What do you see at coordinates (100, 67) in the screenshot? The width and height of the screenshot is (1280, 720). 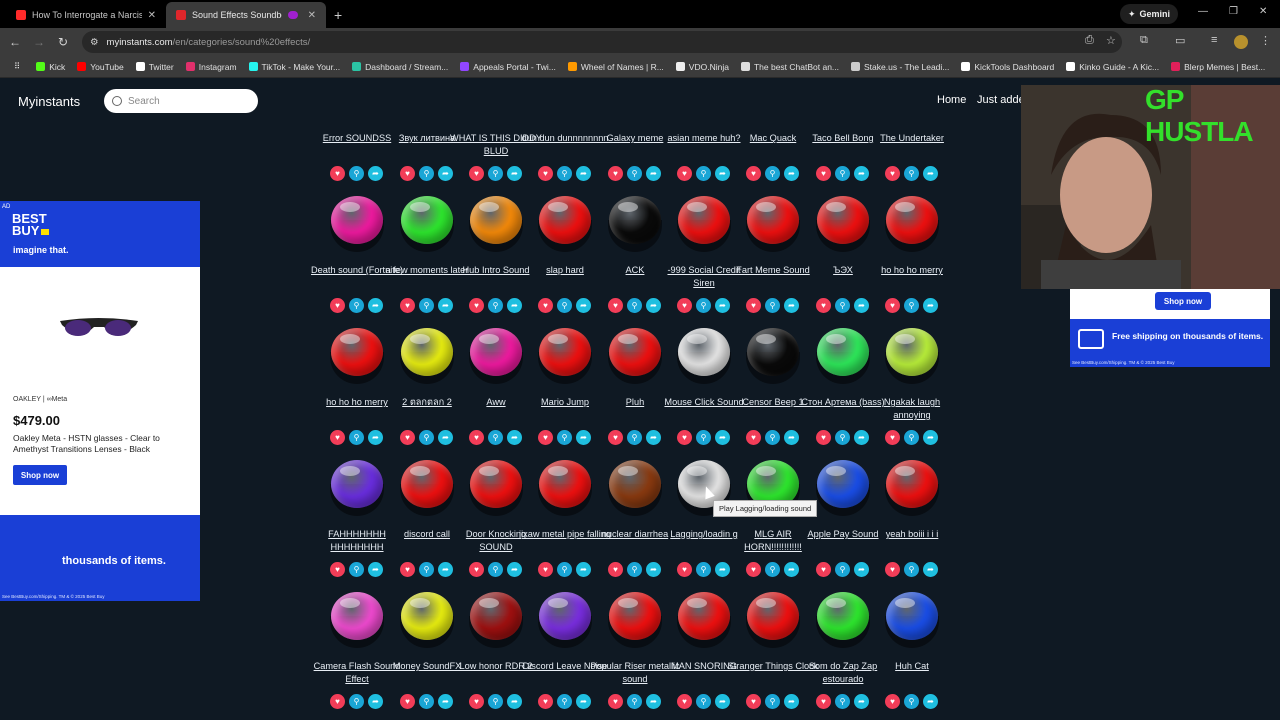 I see `bookmark-item: YouTube` at bounding box center [100, 67].